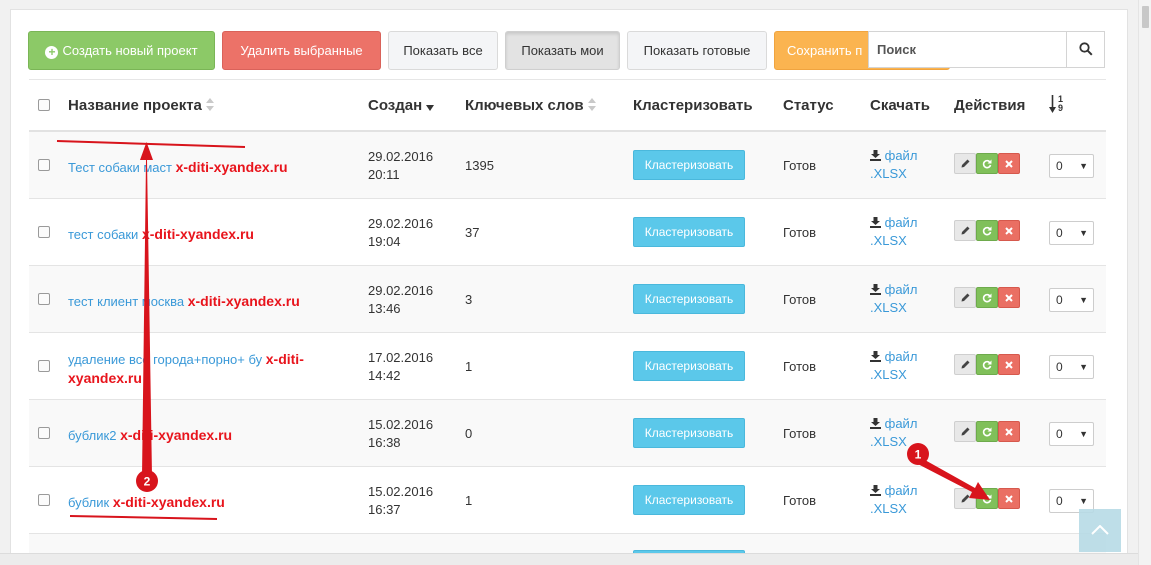  What do you see at coordinates (121, 50) in the screenshot?
I see `create-project-button: + Создать новый проект` at bounding box center [121, 50].